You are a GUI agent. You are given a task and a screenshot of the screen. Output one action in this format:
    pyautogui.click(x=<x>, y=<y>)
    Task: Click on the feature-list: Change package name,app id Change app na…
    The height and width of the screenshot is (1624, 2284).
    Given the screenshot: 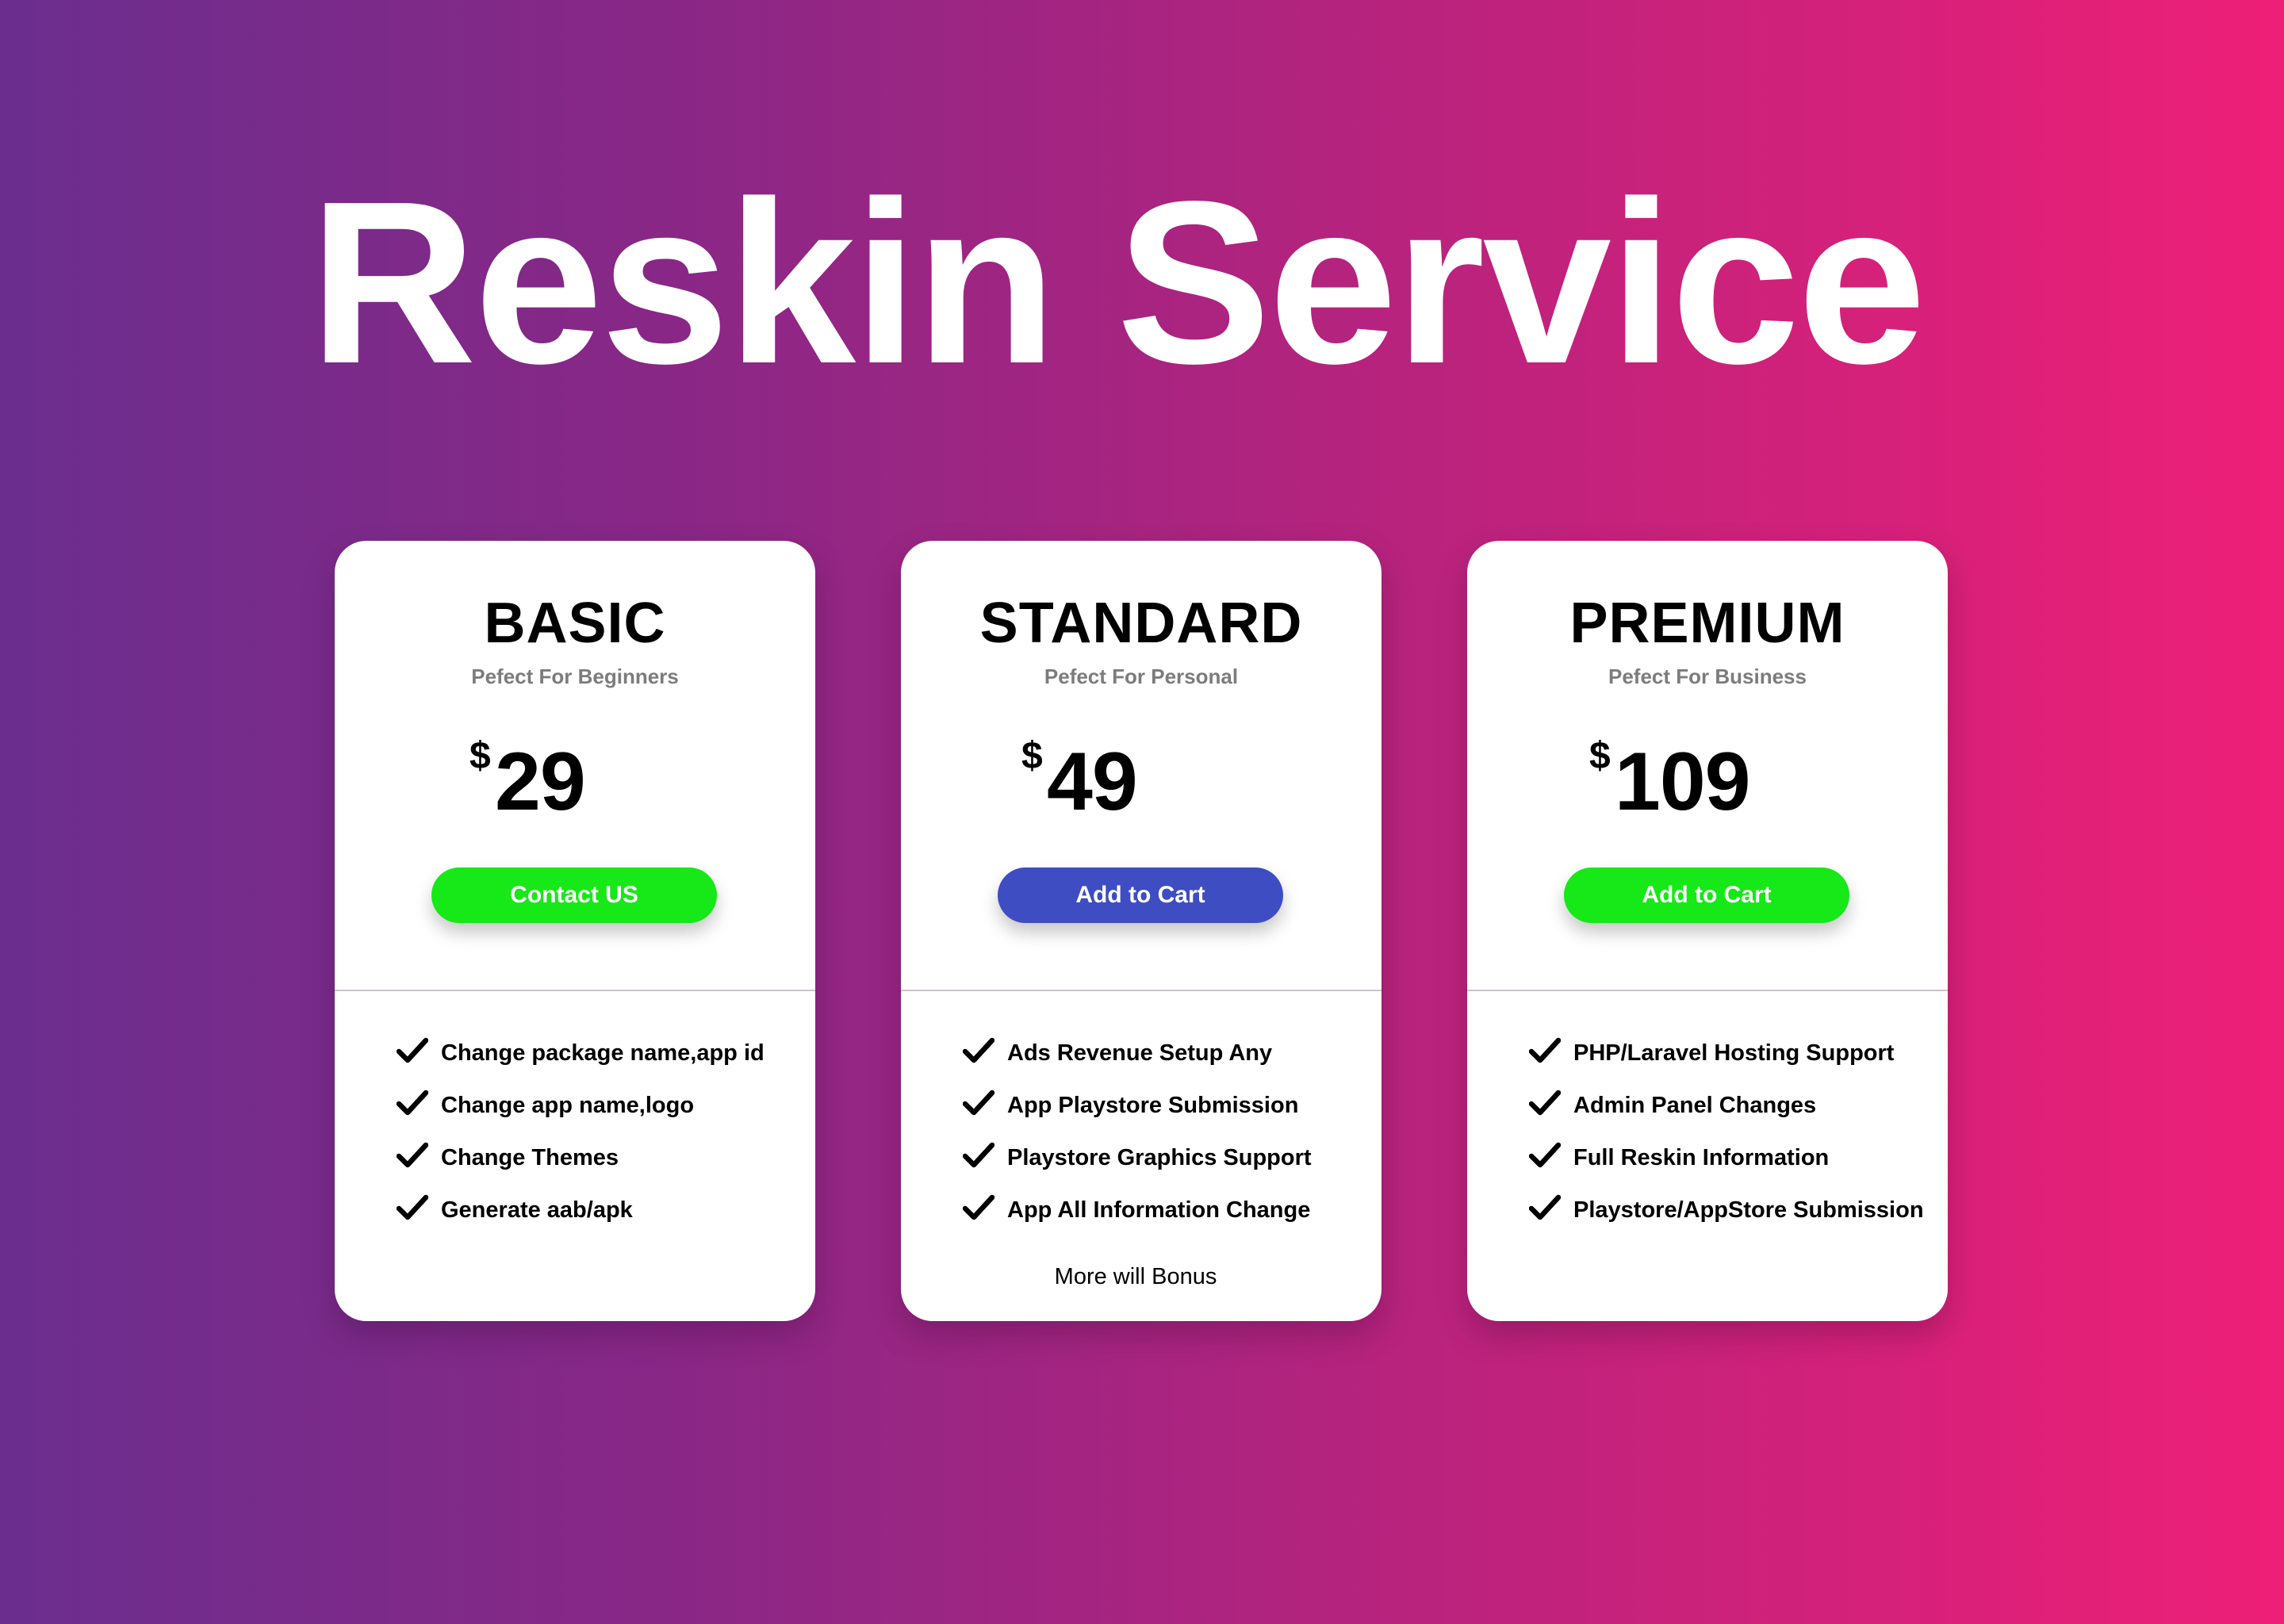 What is the action you would take?
    pyautogui.click(x=603, y=1142)
    